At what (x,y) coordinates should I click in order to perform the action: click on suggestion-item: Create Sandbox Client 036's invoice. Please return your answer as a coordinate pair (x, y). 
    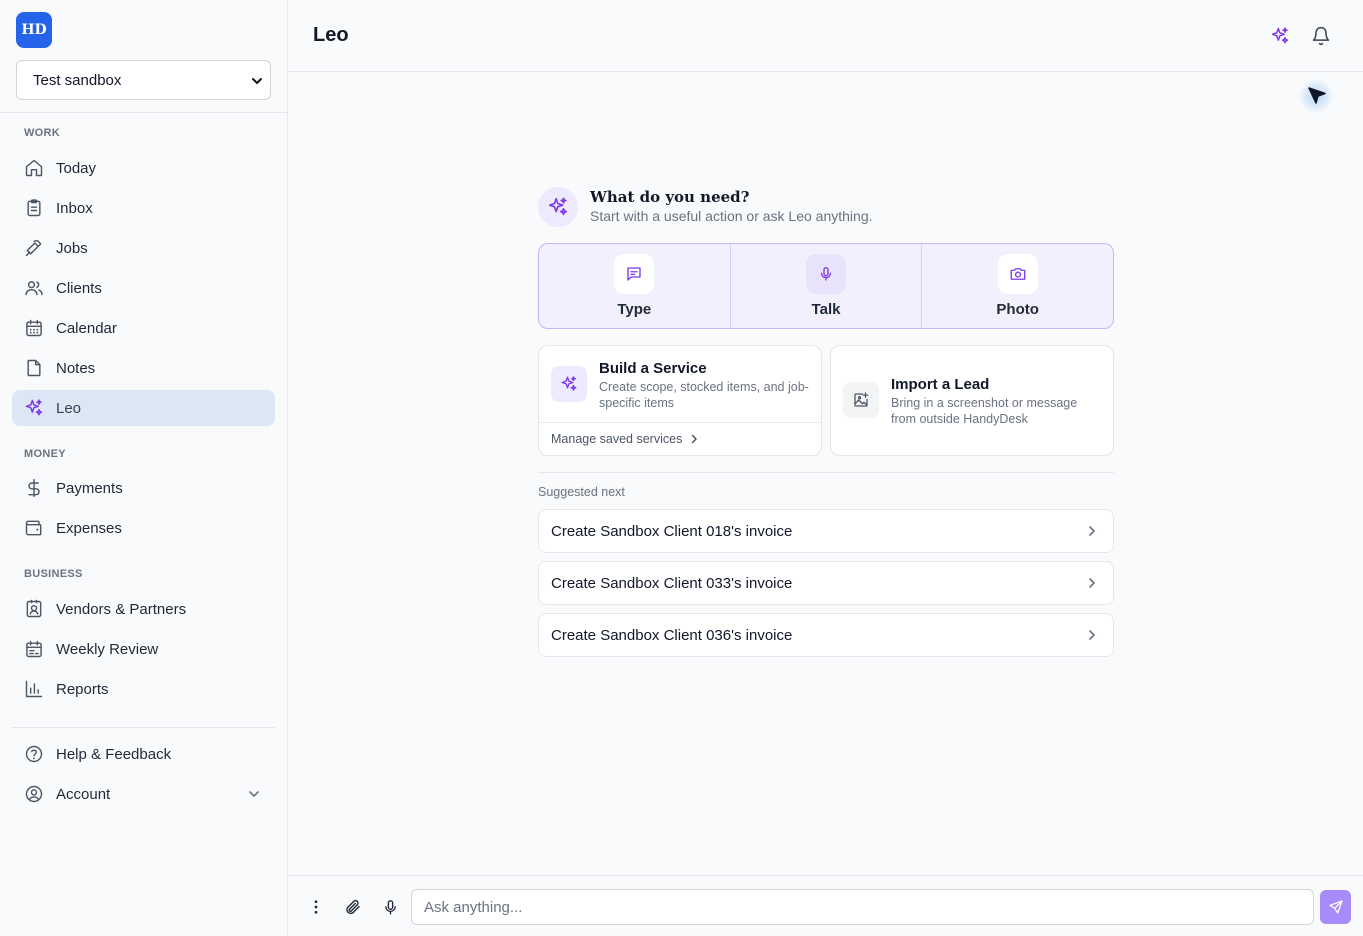
    Looking at the image, I should click on (826, 635).